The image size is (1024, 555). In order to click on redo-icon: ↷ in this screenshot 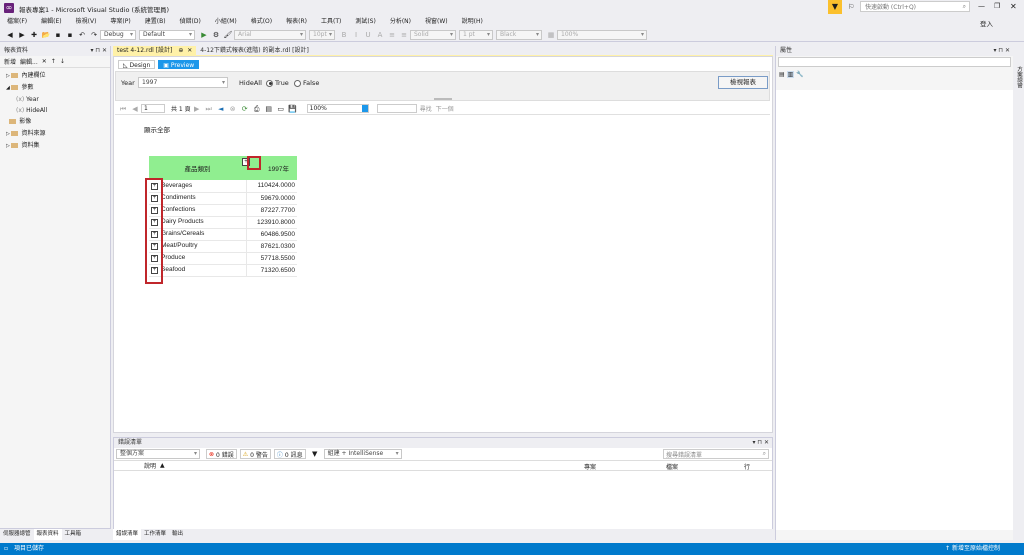, I will do `click(94, 35)`.